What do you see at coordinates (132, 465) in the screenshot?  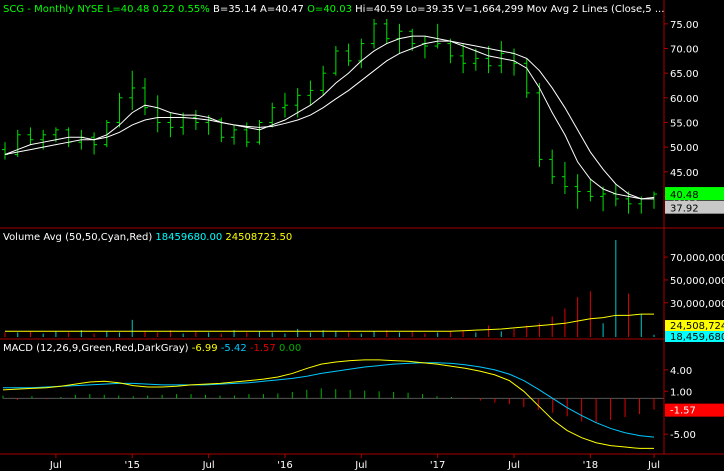 I see `x-tick-label: '15` at bounding box center [132, 465].